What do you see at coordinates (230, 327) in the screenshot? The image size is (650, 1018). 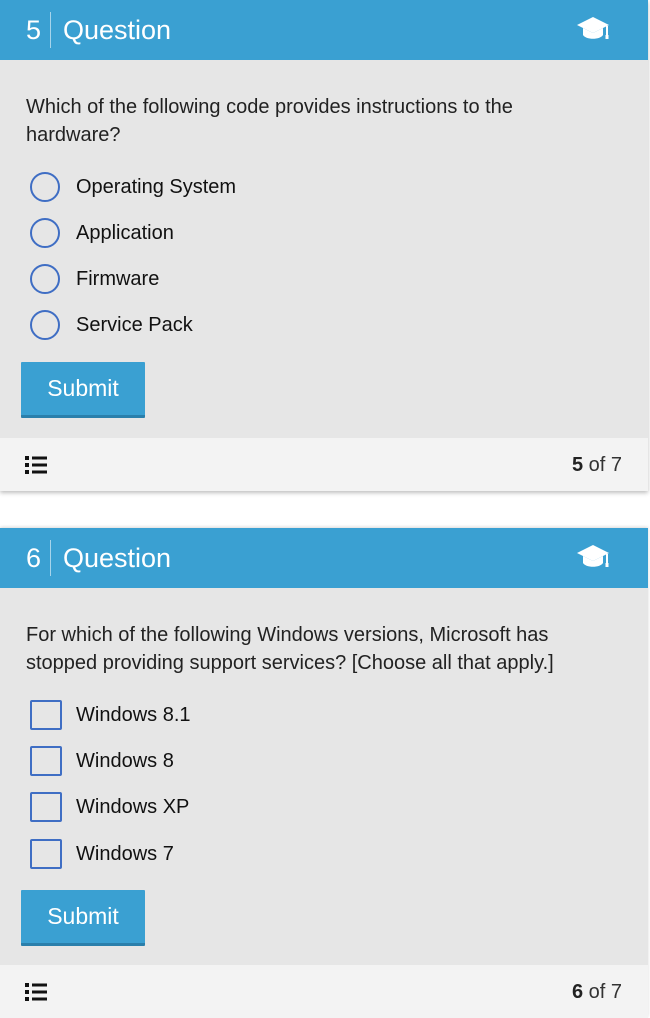 I see `answer-option: Service Pack` at bounding box center [230, 327].